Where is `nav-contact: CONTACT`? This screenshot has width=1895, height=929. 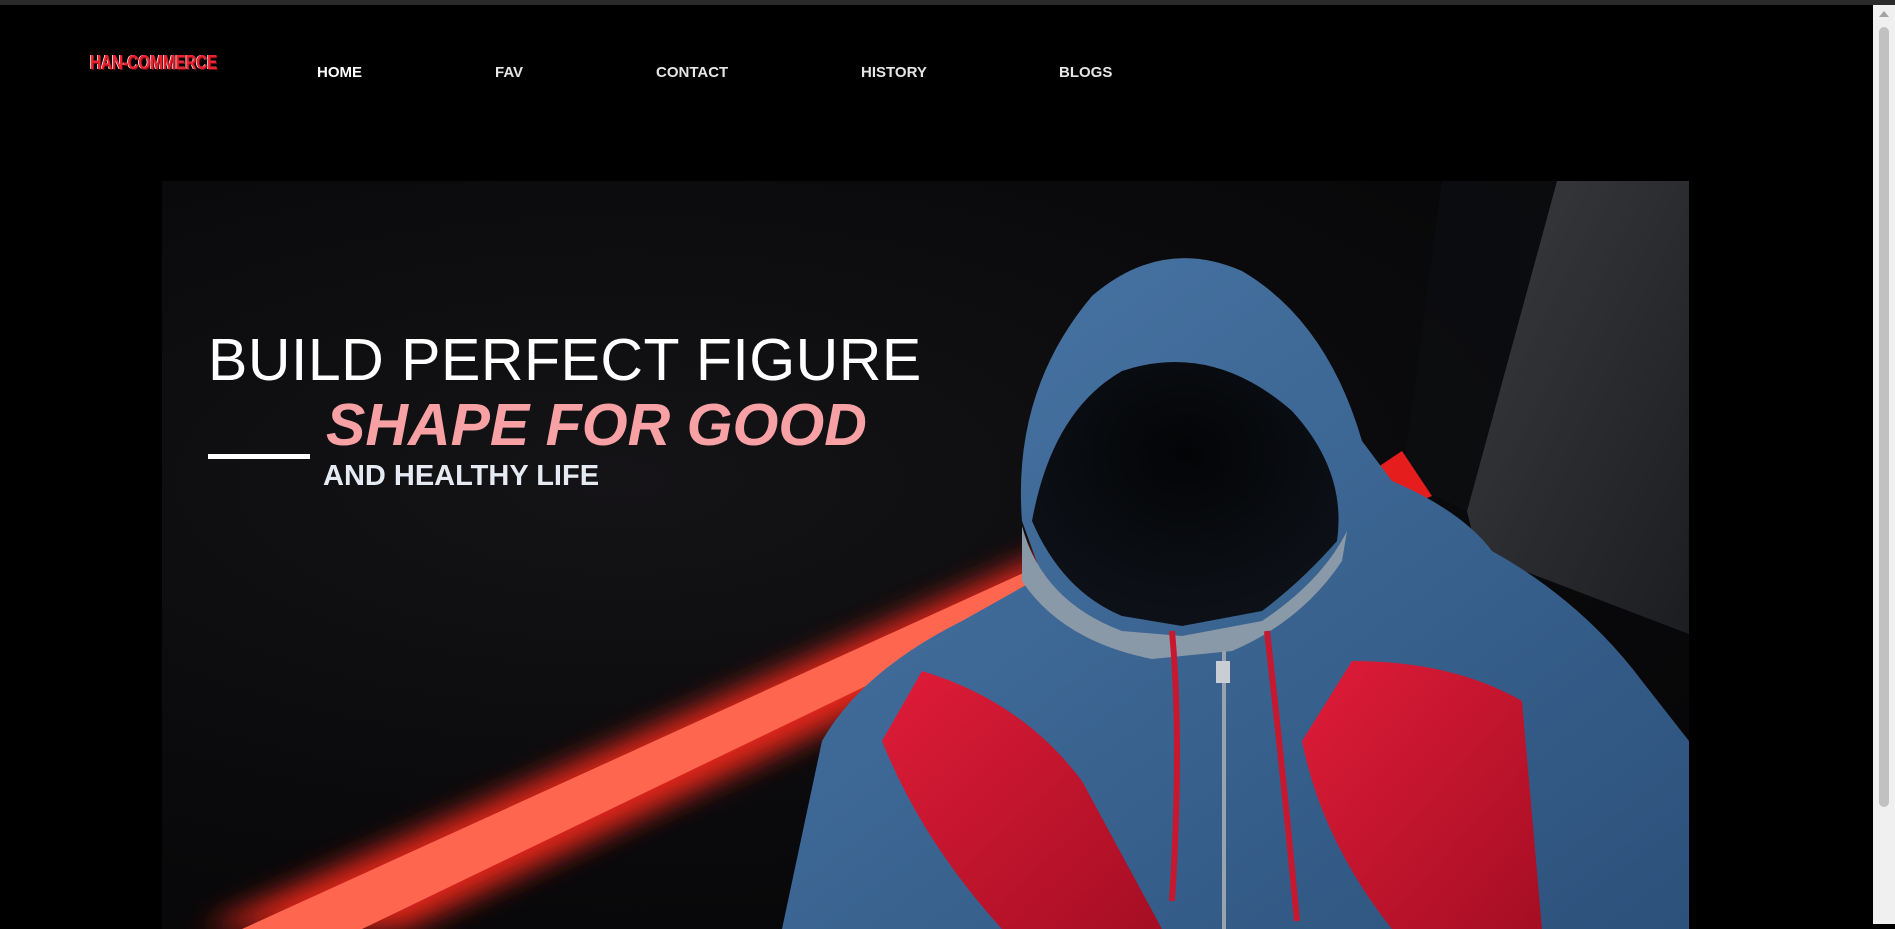
nav-contact: CONTACT is located at coordinates (692, 72).